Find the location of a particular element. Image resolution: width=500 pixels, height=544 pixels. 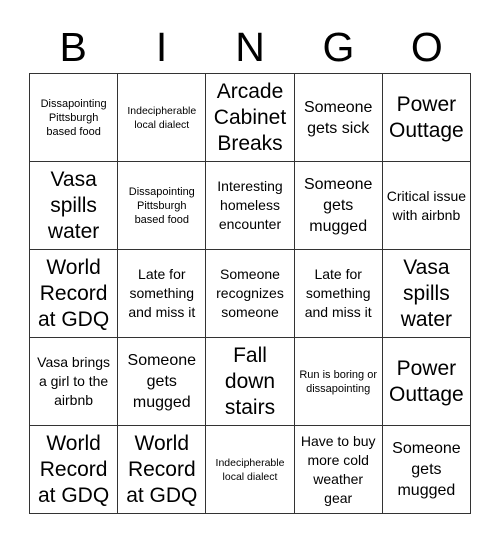

bingo-cell-text: Someone gets sick is located at coordinates (338, 117).